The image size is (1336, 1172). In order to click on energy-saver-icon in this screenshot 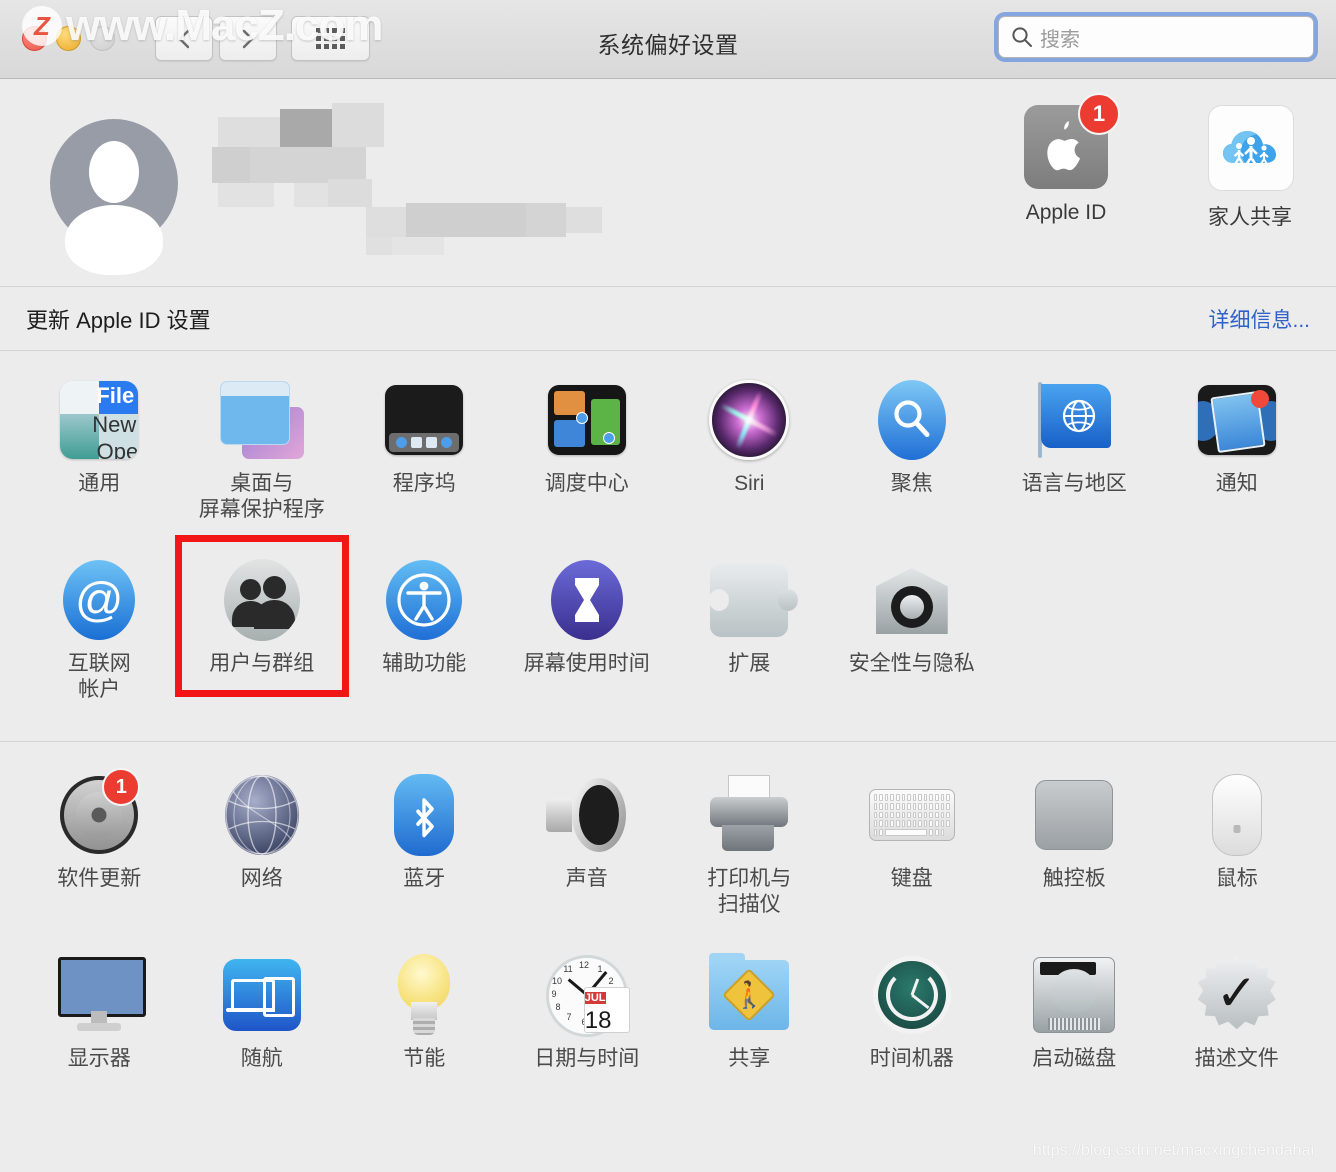, I will do `click(424, 995)`.